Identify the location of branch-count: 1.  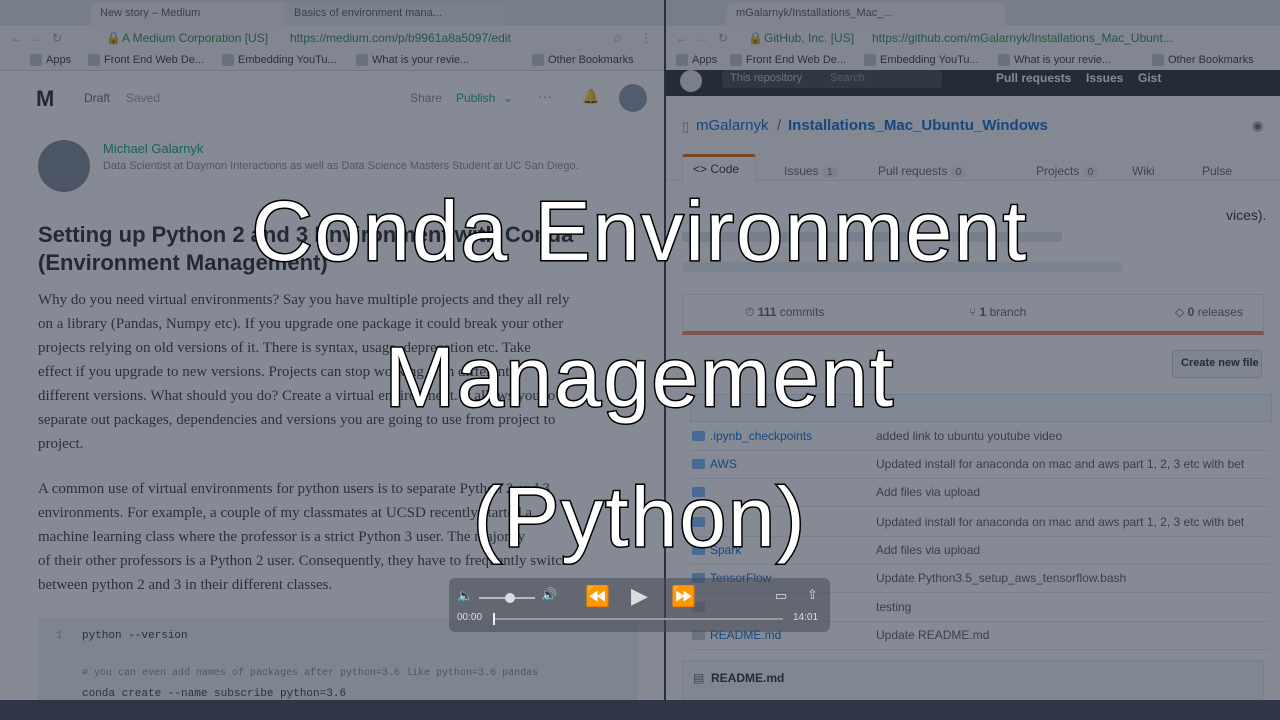
(983, 312).